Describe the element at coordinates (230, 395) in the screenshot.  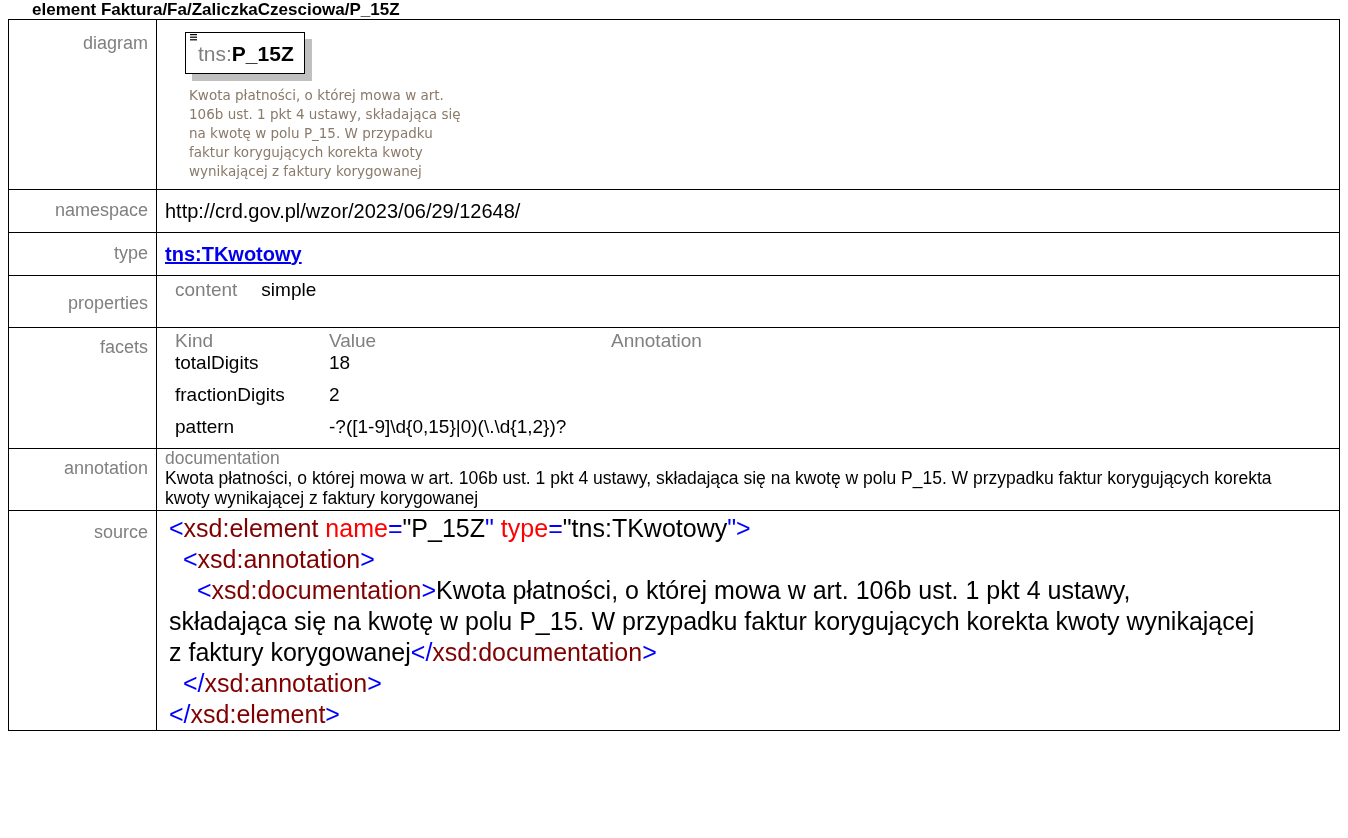
I see `table-cell-text: fractionDigits` at that location.